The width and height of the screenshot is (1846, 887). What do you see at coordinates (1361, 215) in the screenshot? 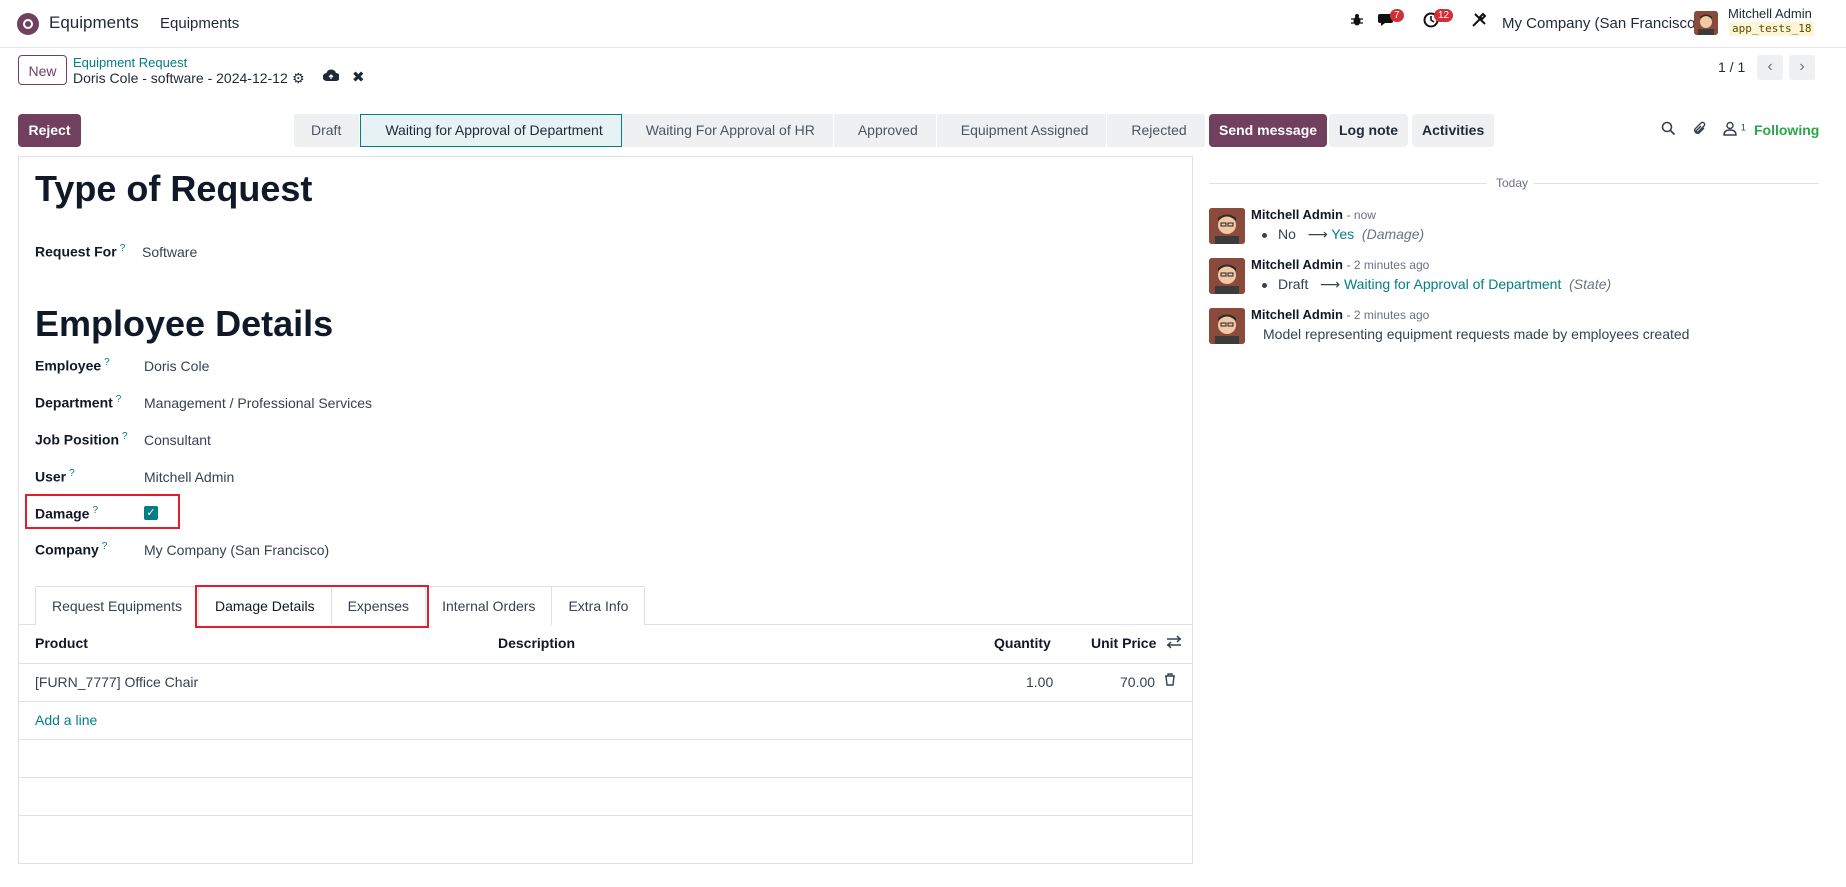
I see `message-time: - now` at bounding box center [1361, 215].